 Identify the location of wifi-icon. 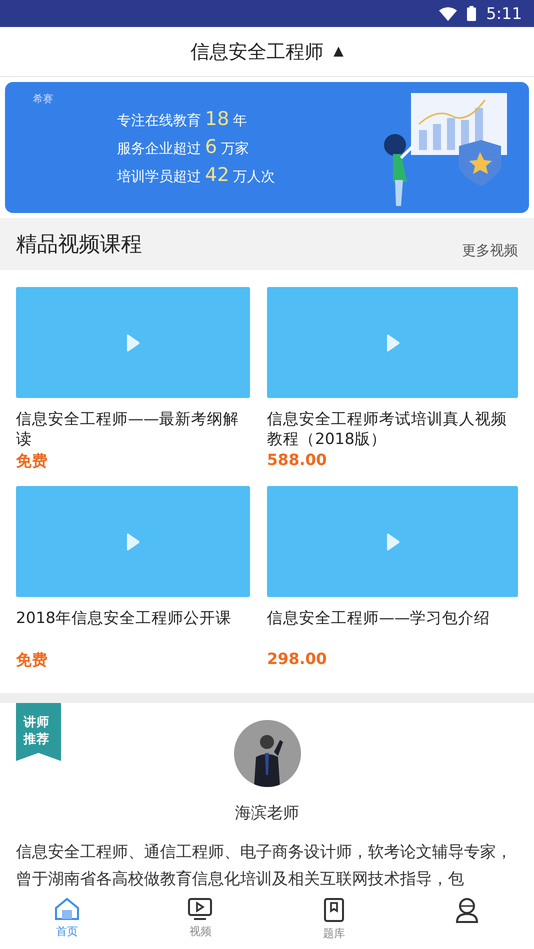
(448, 13).